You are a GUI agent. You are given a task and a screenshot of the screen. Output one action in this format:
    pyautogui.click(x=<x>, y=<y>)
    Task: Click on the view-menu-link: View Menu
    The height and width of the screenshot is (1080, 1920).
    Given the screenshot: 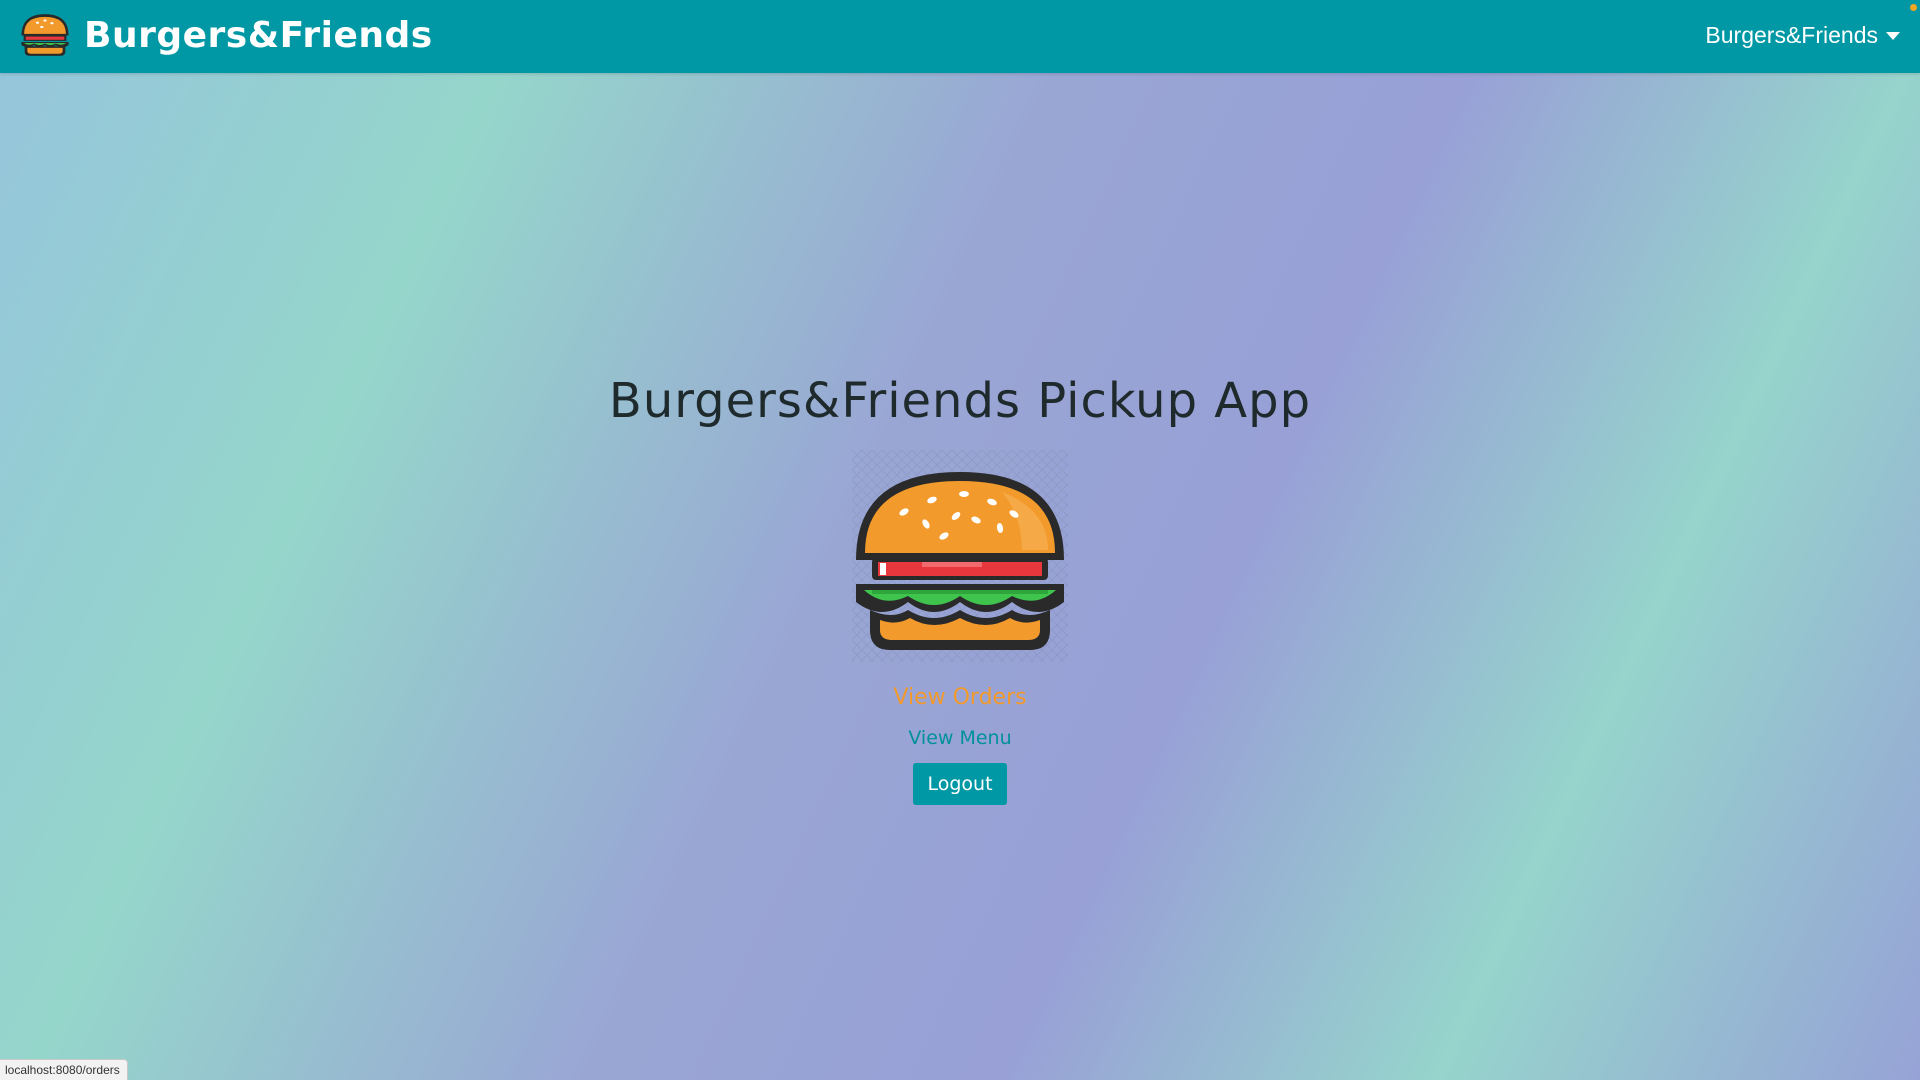 What is the action you would take?
    pyautogui.click(x=960, y=738)
    